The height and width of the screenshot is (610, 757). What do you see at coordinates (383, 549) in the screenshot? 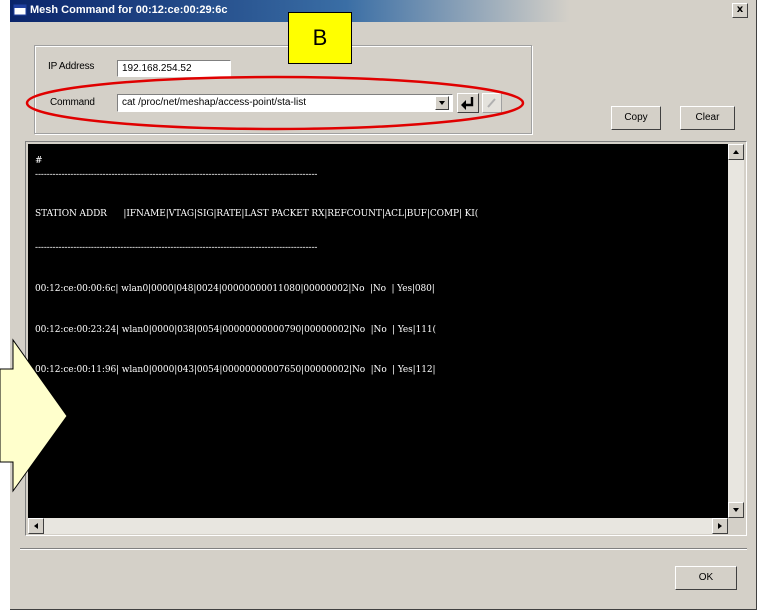
I see `footer-divider` at bounding box center [383, 549].